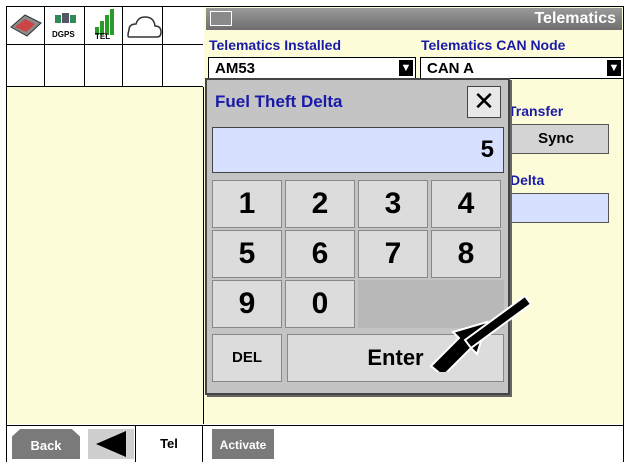  What do you see at coordinates (493, 45) in the screenshot?
I see `telematics-can-node-label: Telematics CAN Node` at bounding box center [493, 45].